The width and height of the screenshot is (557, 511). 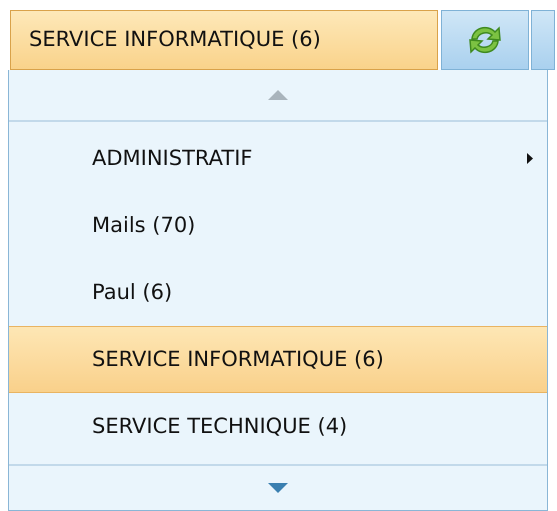 I want to click on refresh-button, so click(x=485, y=40).